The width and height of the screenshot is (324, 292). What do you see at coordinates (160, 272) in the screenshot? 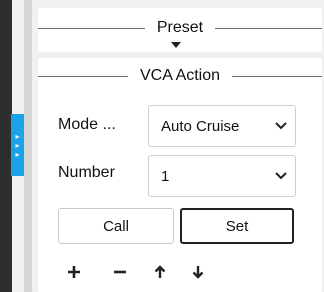
I see `arrow-up-icon` at bounding box center [160, 272].